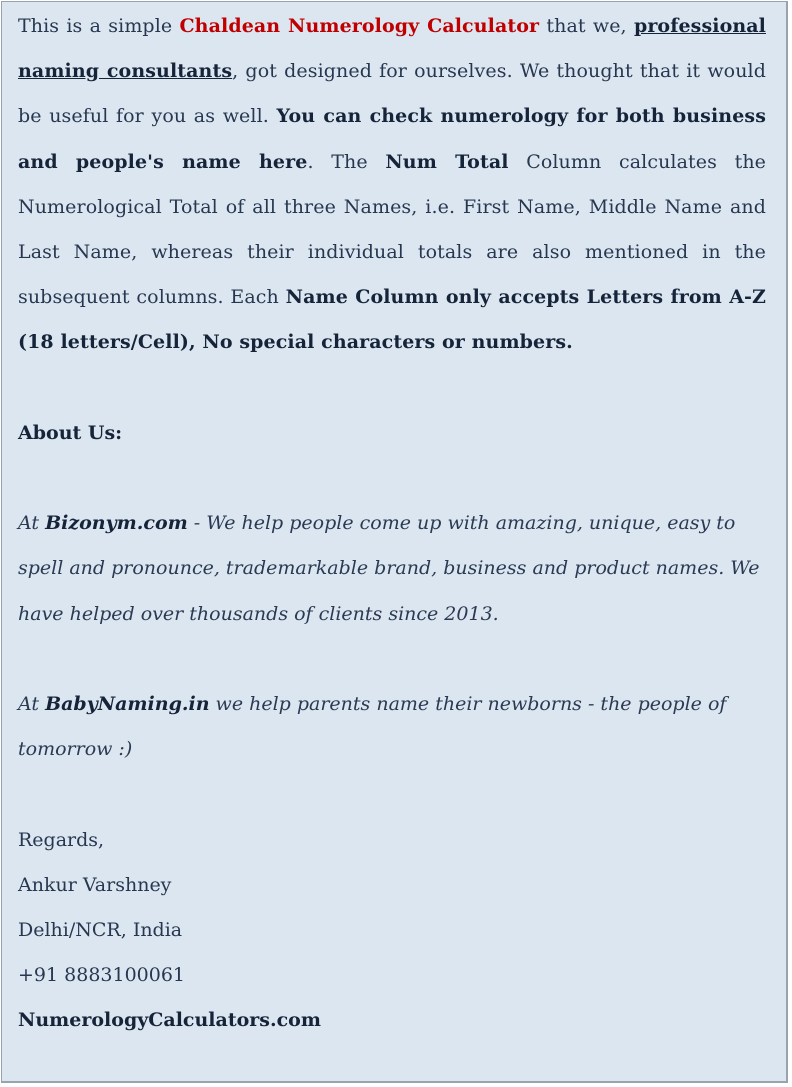  Describe the element at coordinates (95, 884) in the screenshot. I see `signature-name: Ankur Varshney` at that location.